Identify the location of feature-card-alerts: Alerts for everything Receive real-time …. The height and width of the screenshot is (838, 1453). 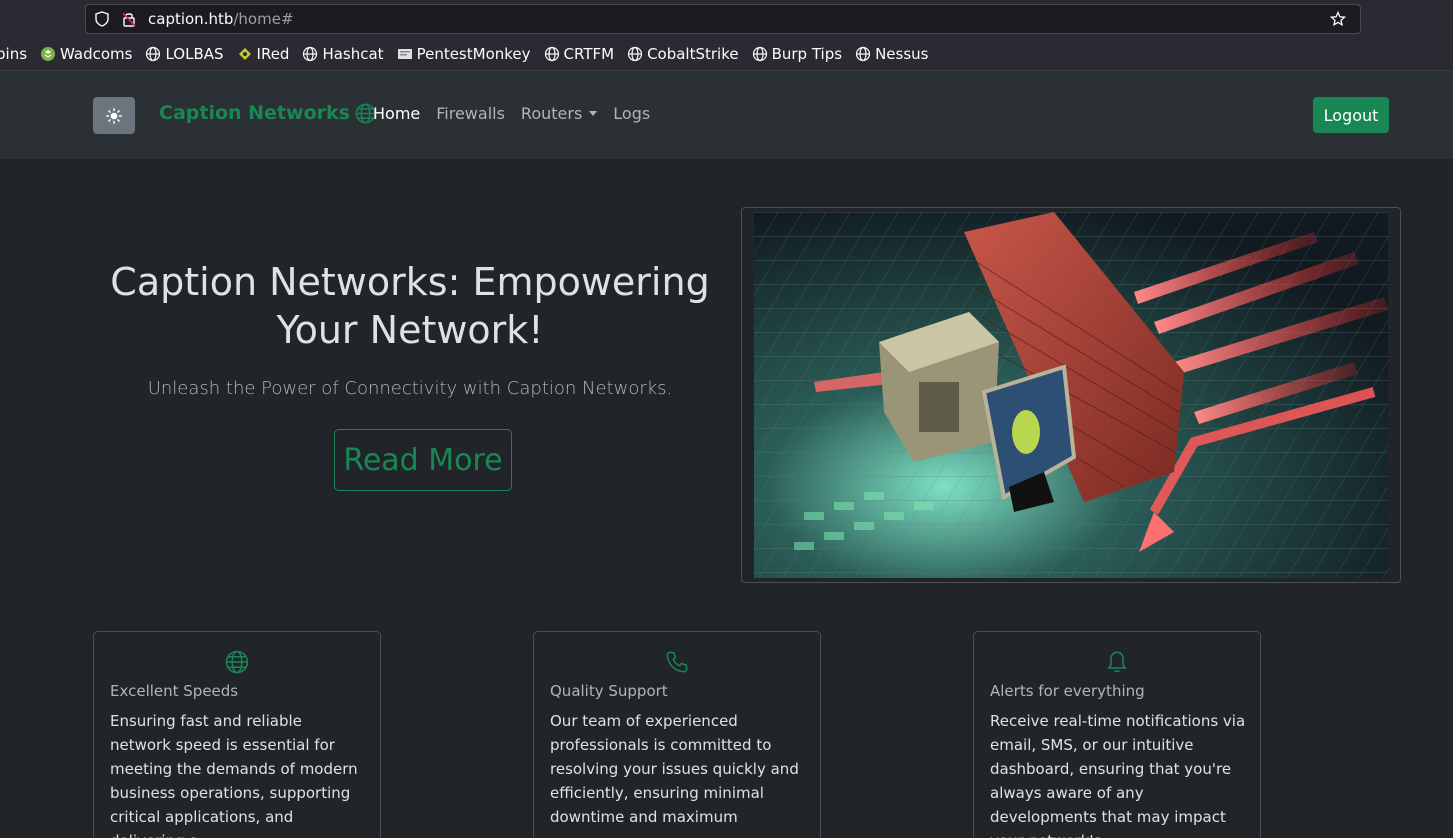
(1117, 734).